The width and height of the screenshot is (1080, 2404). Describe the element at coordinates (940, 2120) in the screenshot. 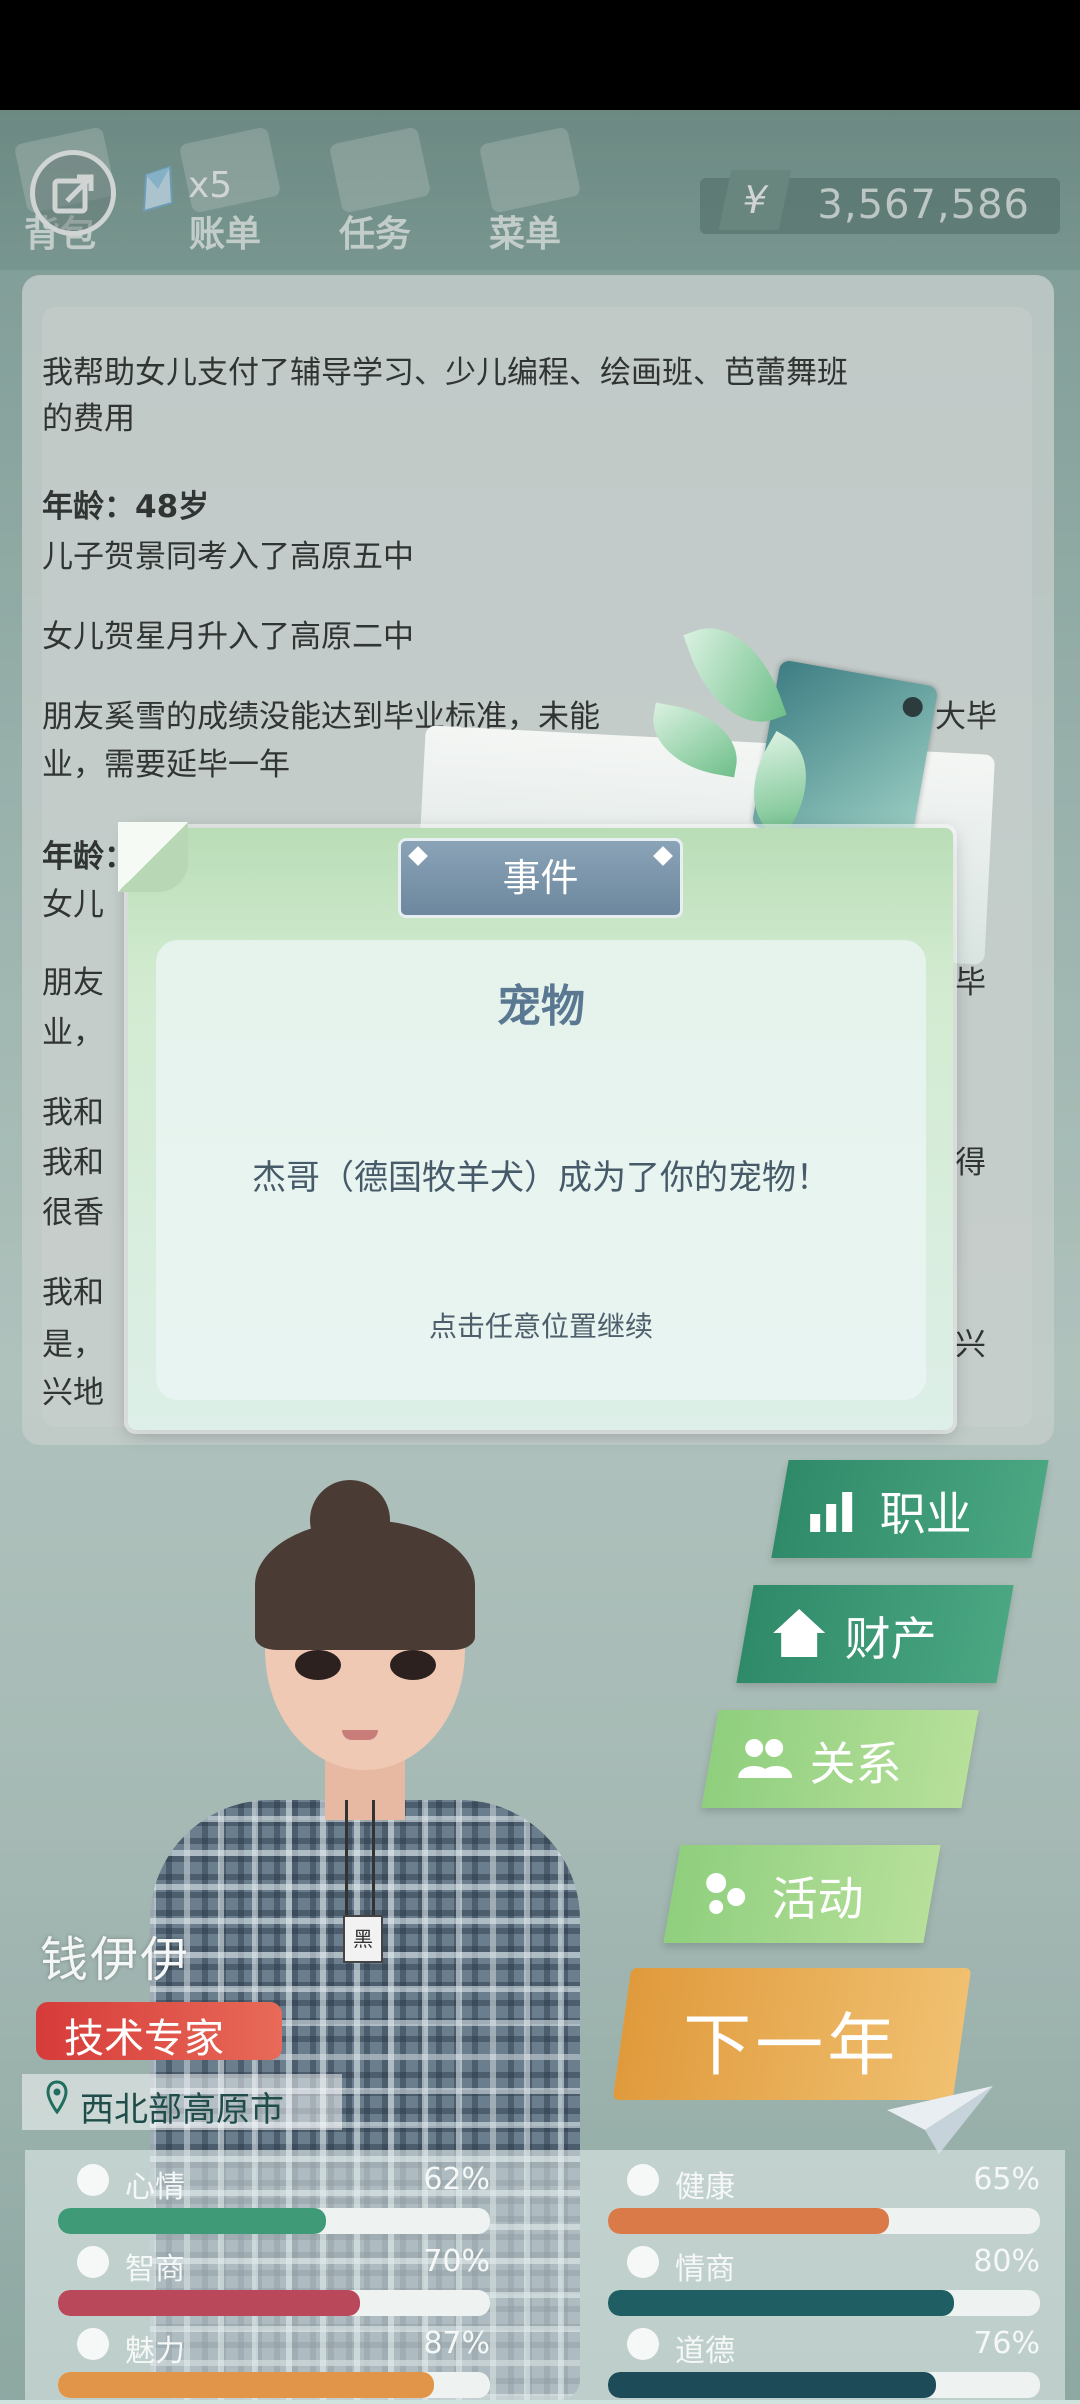

I see `paper-plane-icon` at that location.